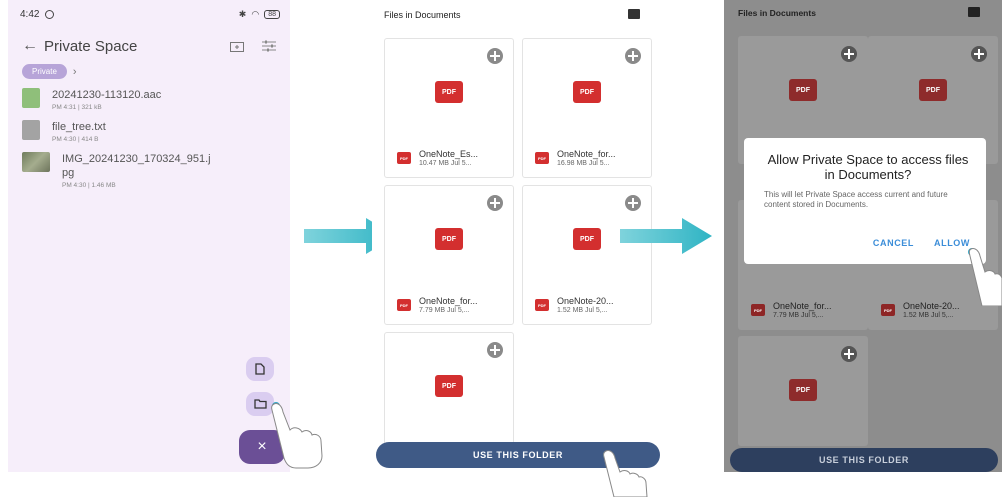 Image resolution: width=1002 pixels, height=497 pixels. What do you see at coordinates (255, 13) in the screenshot?
I see `wifi-icon: ◠` at bounding box center [255, 13].